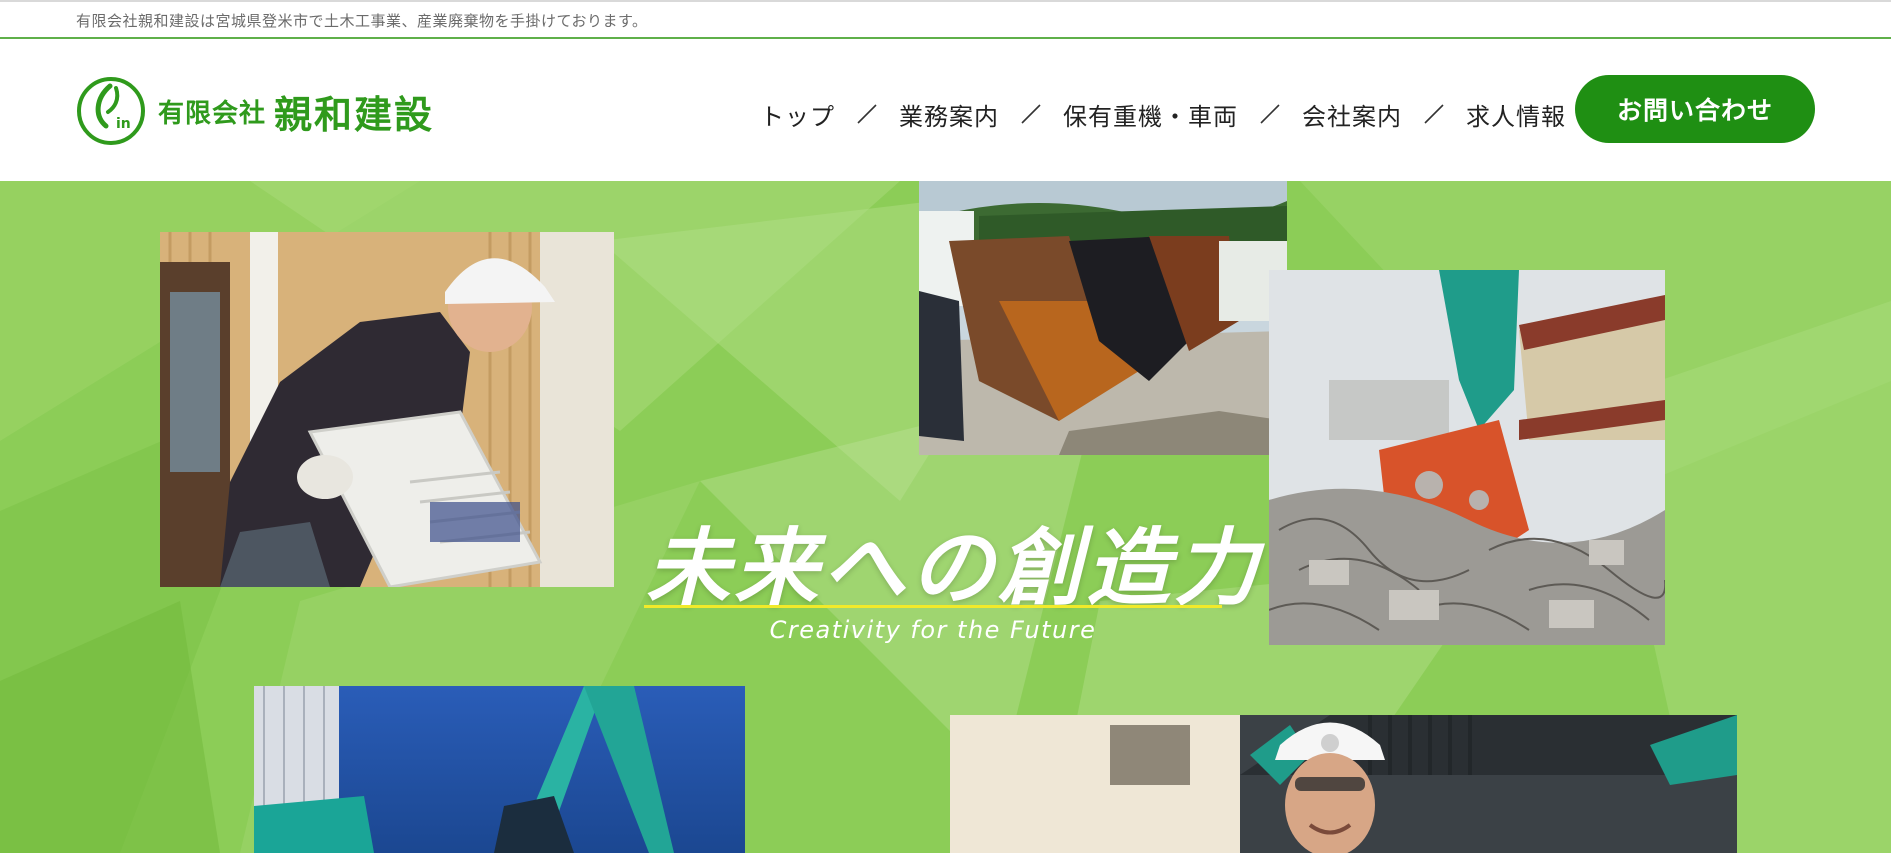 This screenshot has width=1891, height=853. Describe the element at coordinates (933, 630) in the screenshot. I see `hero-subtitle: Creativity for the Future` at that location.